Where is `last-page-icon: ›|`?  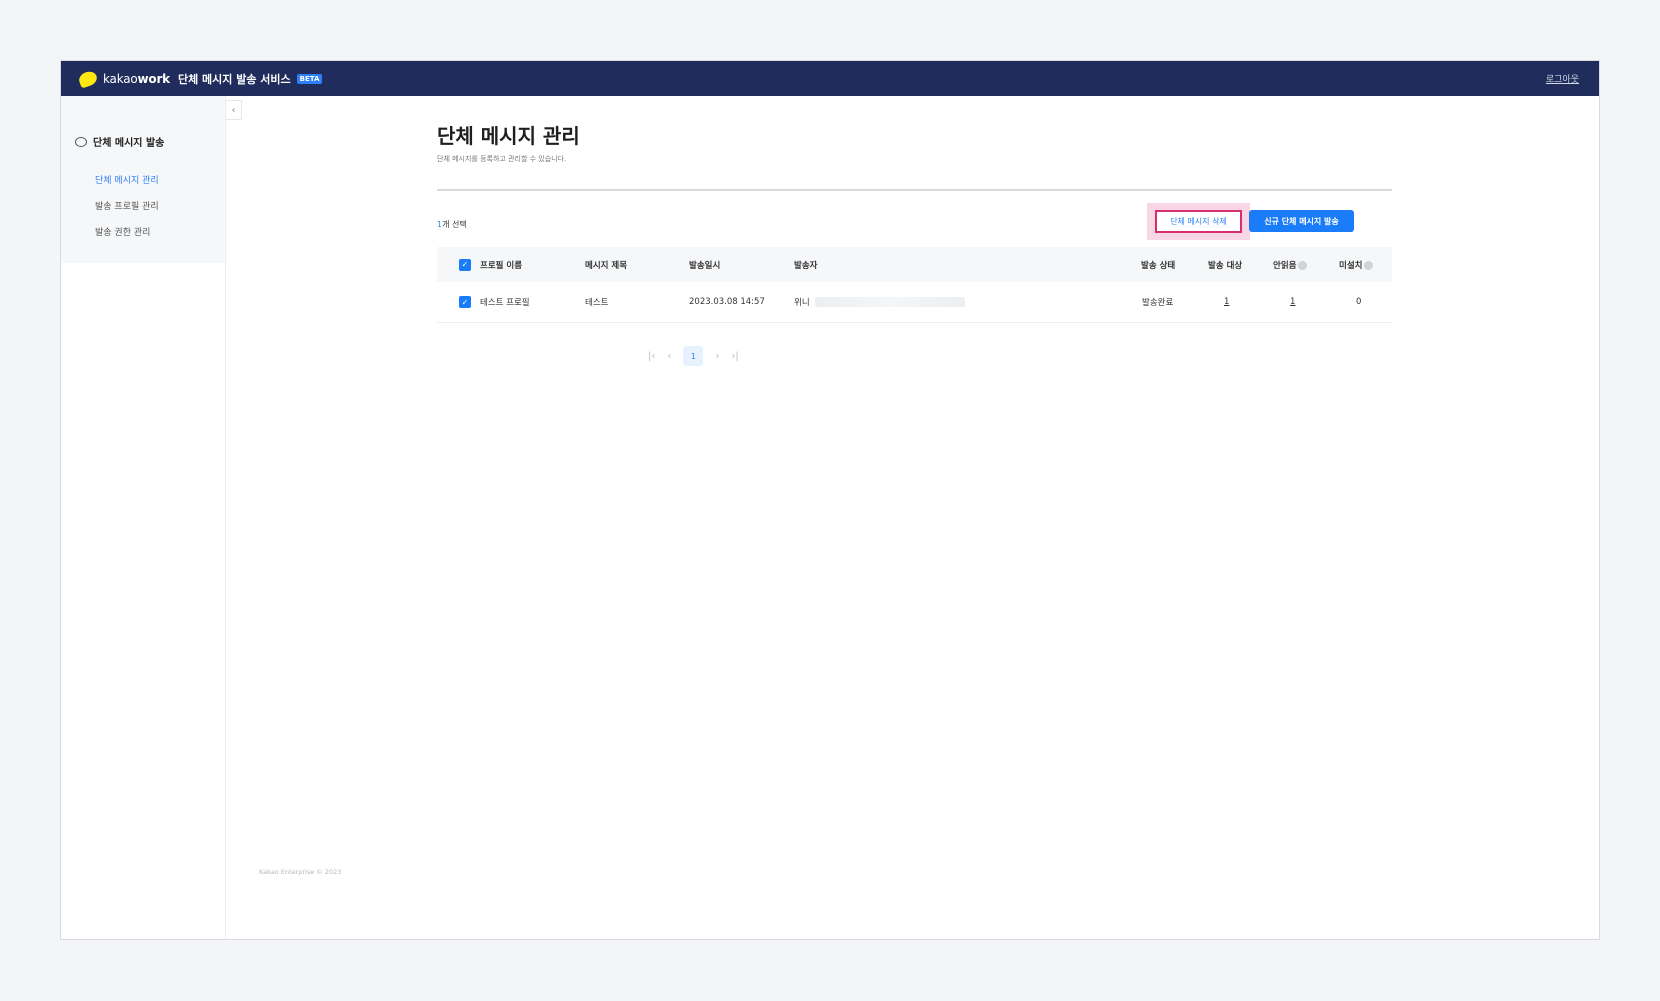
last-page-icon: ›| is located at coordinates (734, 356).